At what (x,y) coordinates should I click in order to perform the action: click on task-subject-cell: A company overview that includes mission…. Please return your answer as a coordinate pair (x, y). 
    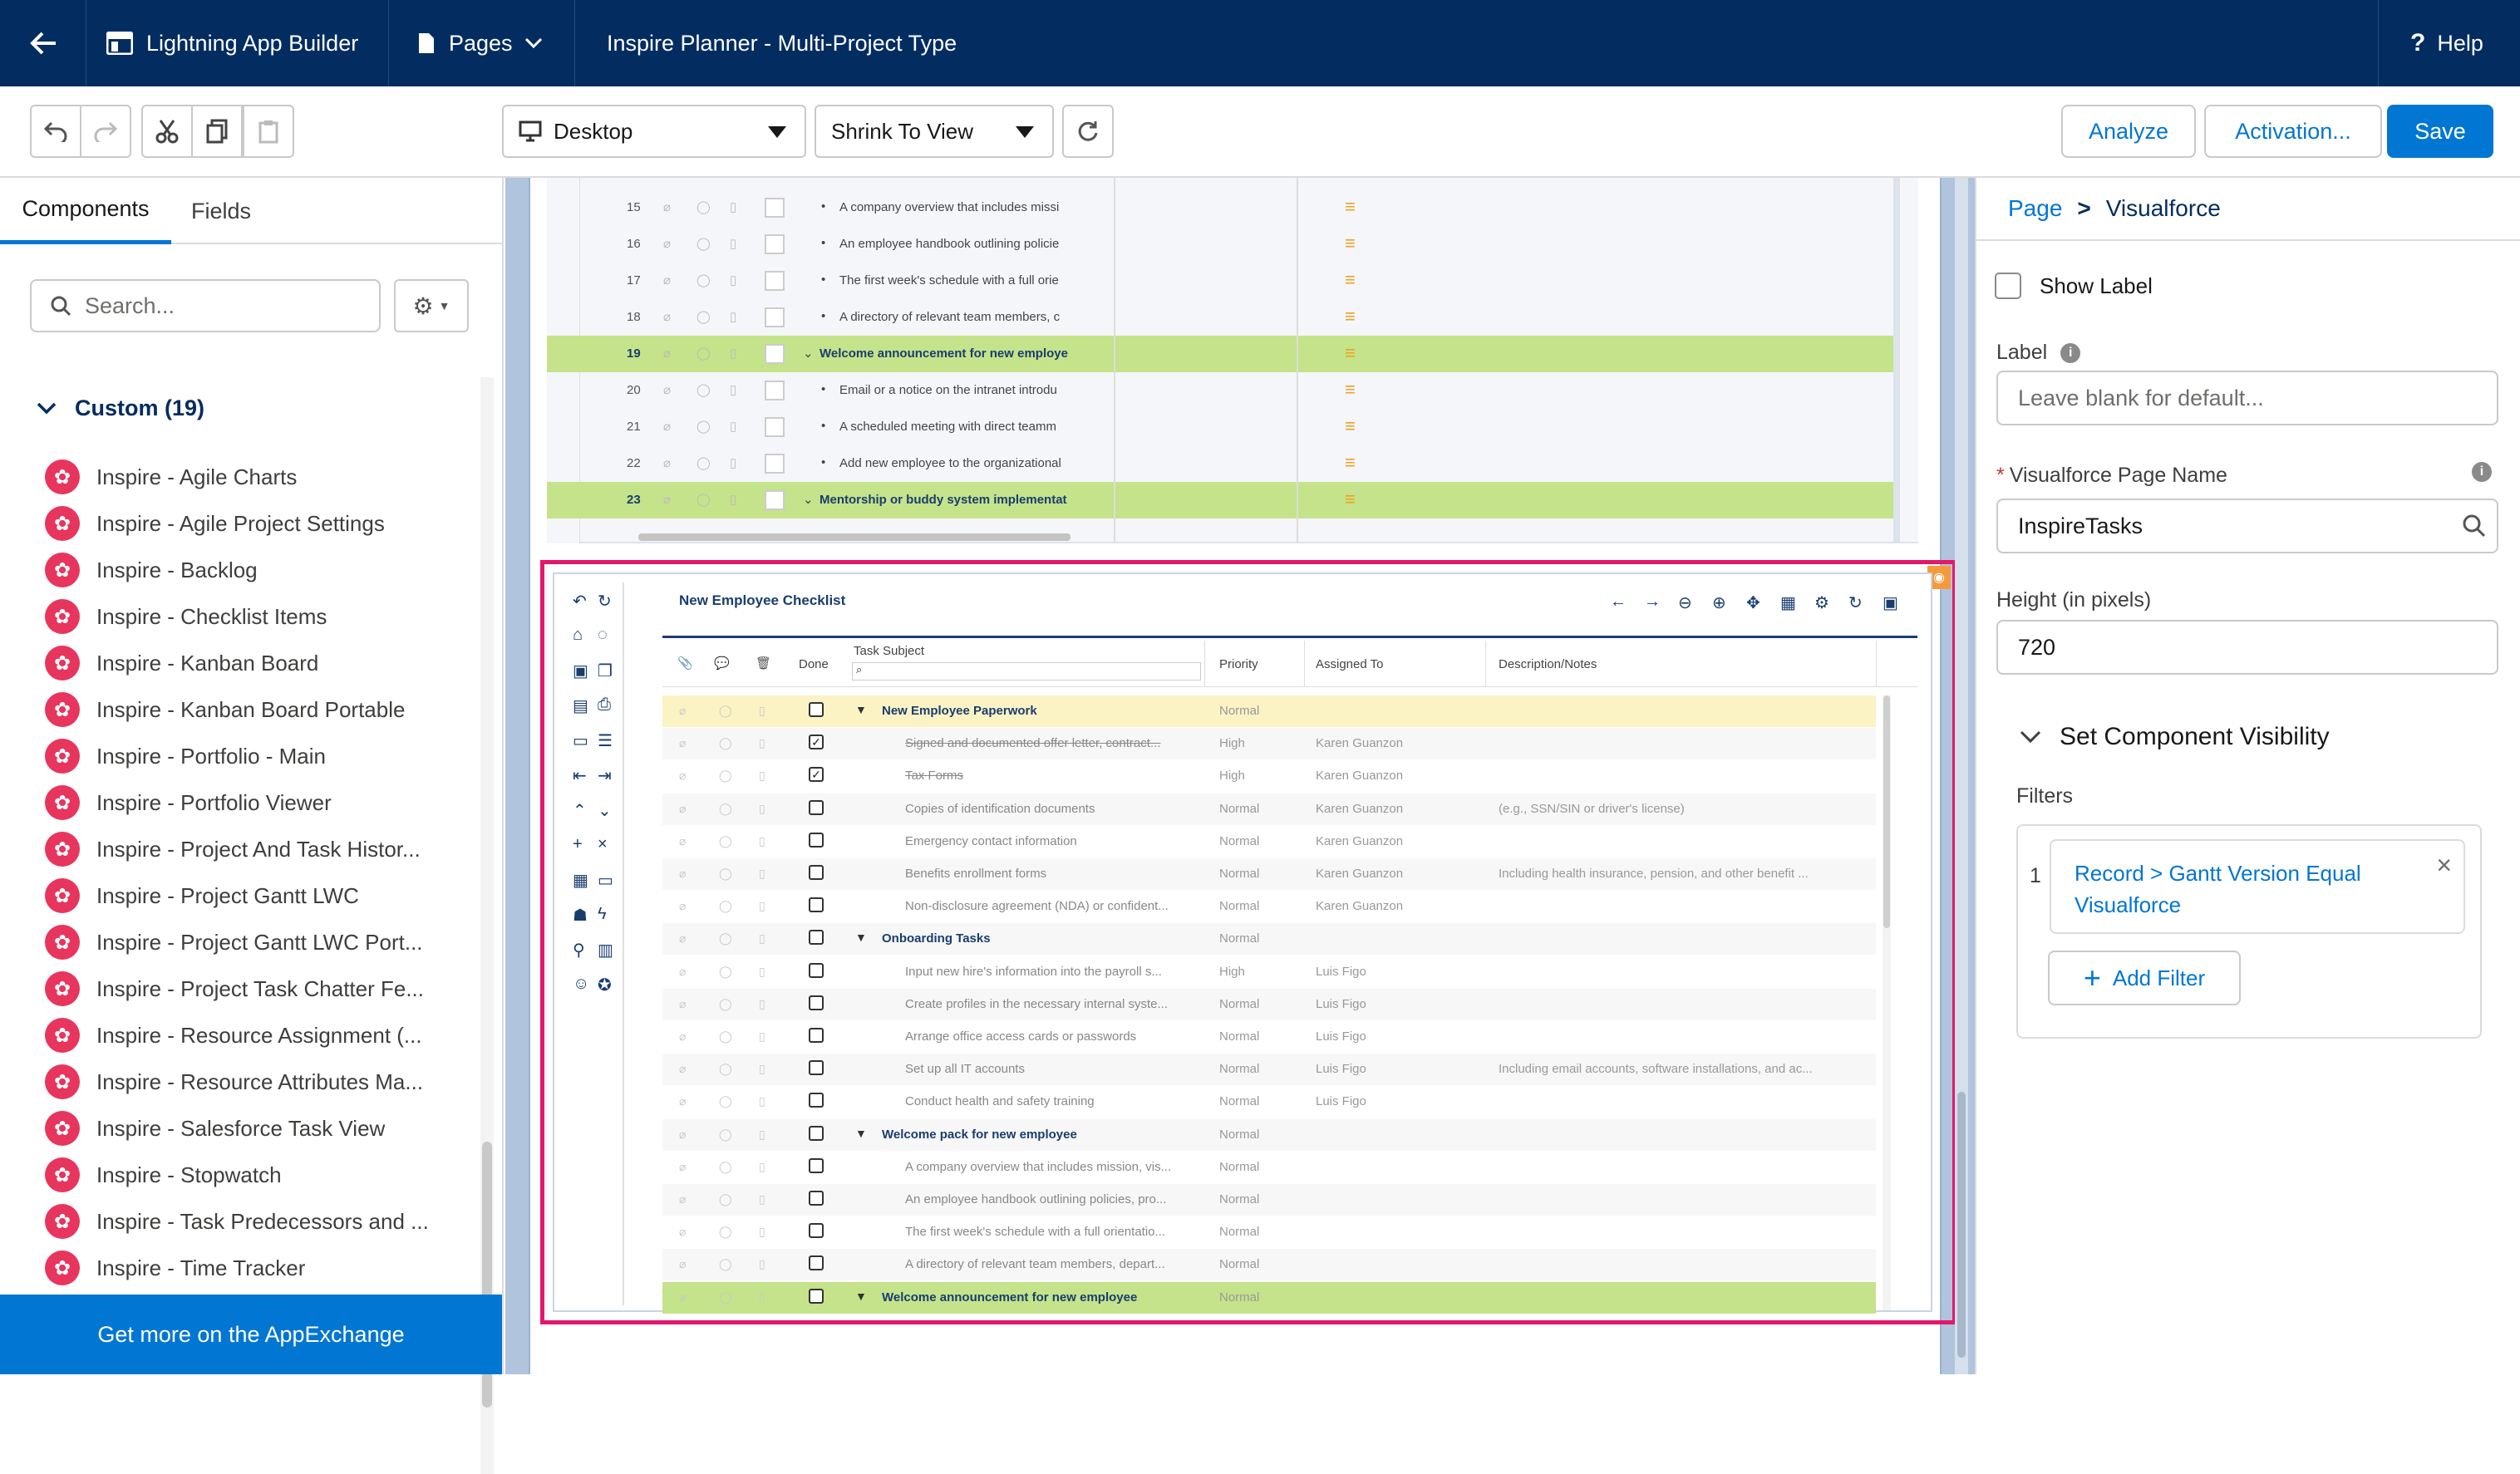
    Looking at the image, I should click on (1051, 1167).